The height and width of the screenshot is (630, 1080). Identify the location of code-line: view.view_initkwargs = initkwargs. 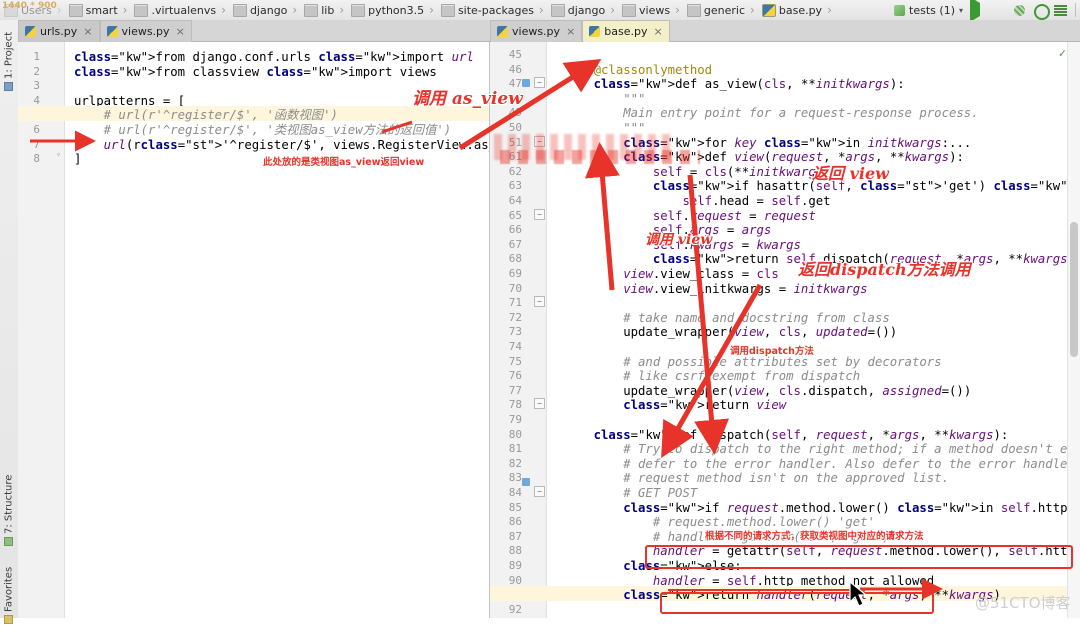
(715, 289).